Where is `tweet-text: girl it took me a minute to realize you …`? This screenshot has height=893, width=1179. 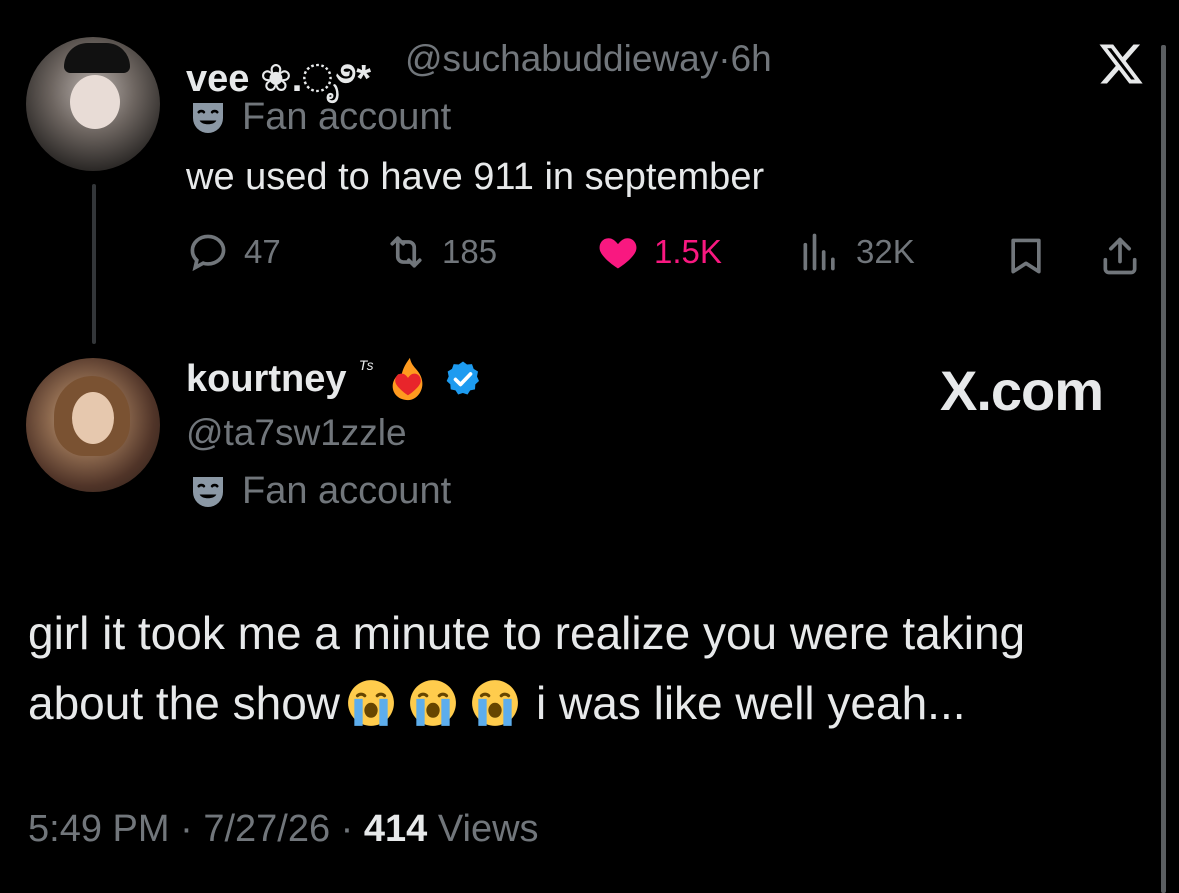 tweet-text: girl it took me a minute to realize you … is located at coordinates (588, 668).